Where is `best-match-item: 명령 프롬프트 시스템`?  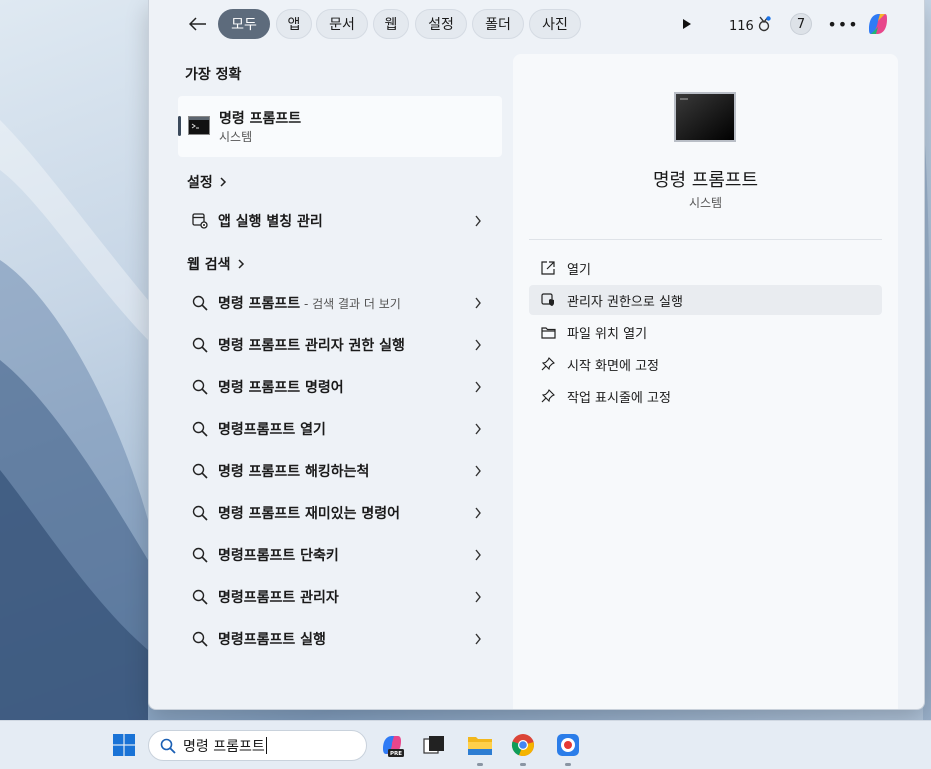
best-match-item: 명령 프롬프트 시스템 is located at coordinates (340, 126).